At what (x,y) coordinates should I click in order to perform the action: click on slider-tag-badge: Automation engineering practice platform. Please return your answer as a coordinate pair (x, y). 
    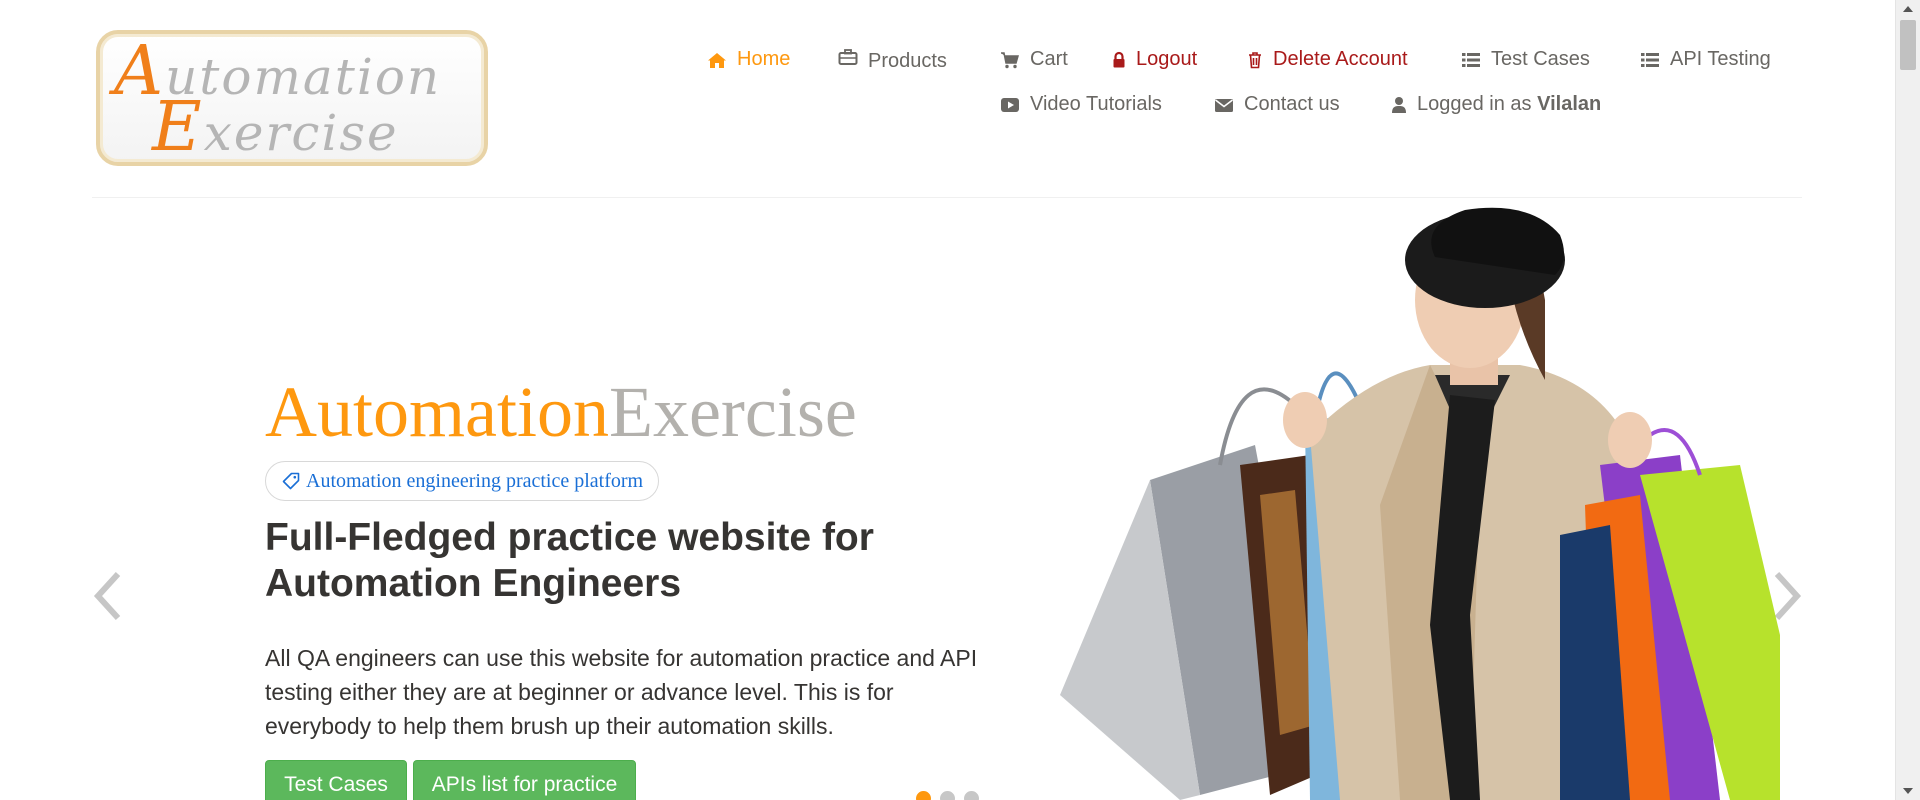
    Looking at the image, I should click on (462, 481).